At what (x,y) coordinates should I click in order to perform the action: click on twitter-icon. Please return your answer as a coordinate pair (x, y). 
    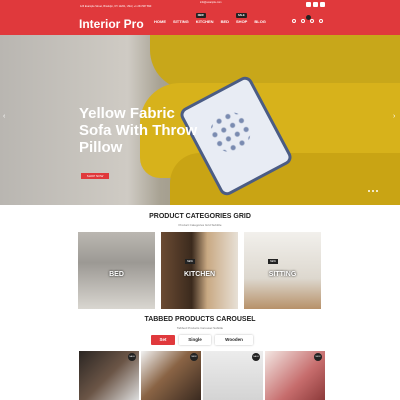
    Looking at the image, I should click on (315, 4).